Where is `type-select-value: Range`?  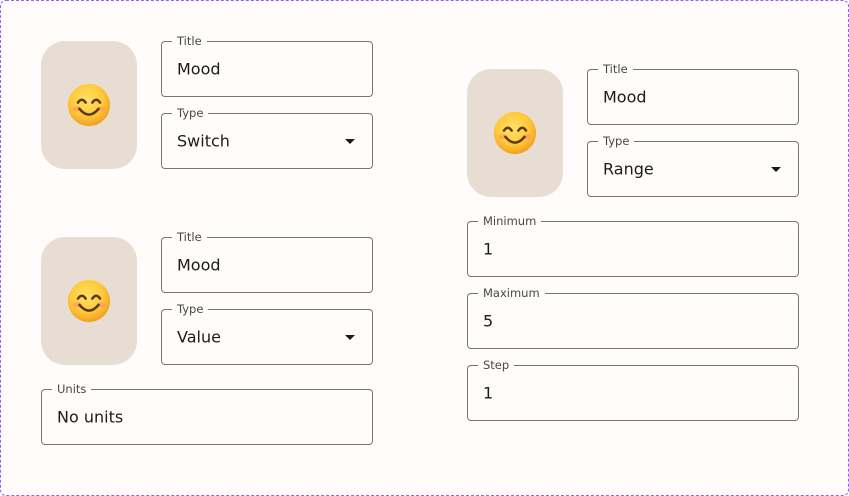
type-select-value: Range is located at coordinates (628, 169).